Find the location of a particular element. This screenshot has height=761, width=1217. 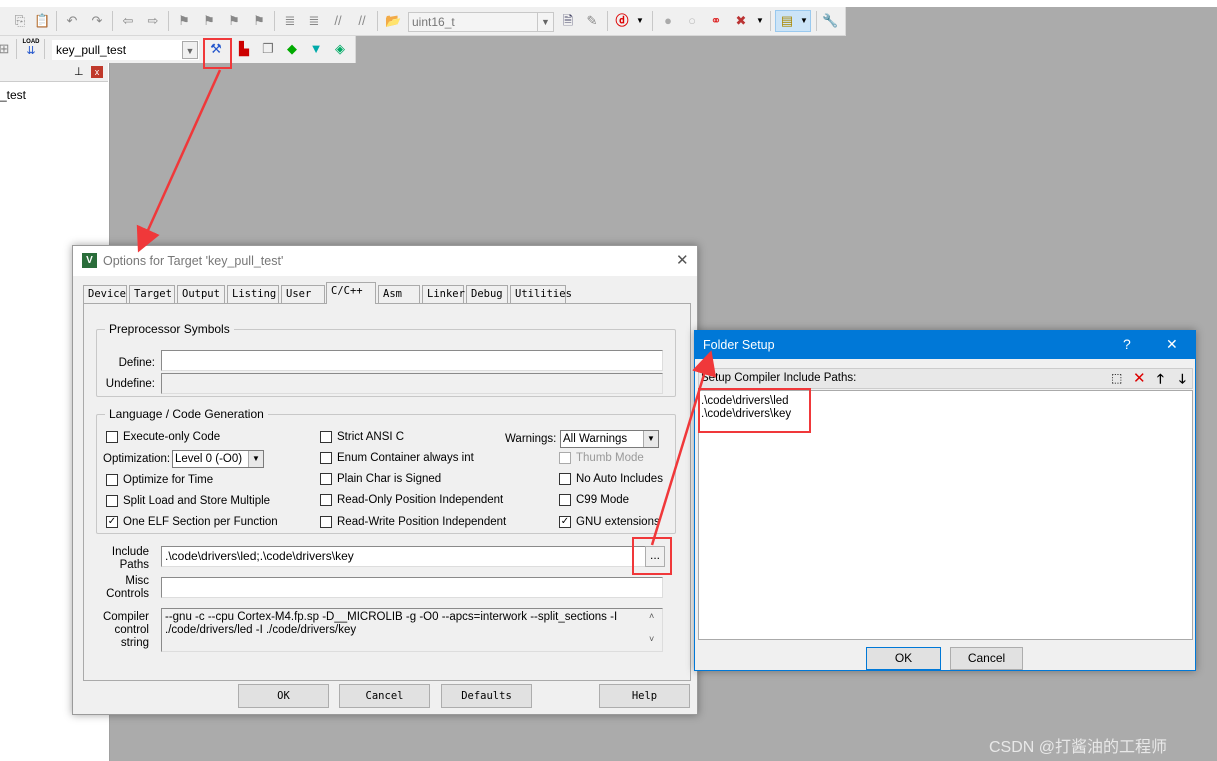

watermark: CSDN @打酱油的工程师 is located at coordinates (1078, 747).